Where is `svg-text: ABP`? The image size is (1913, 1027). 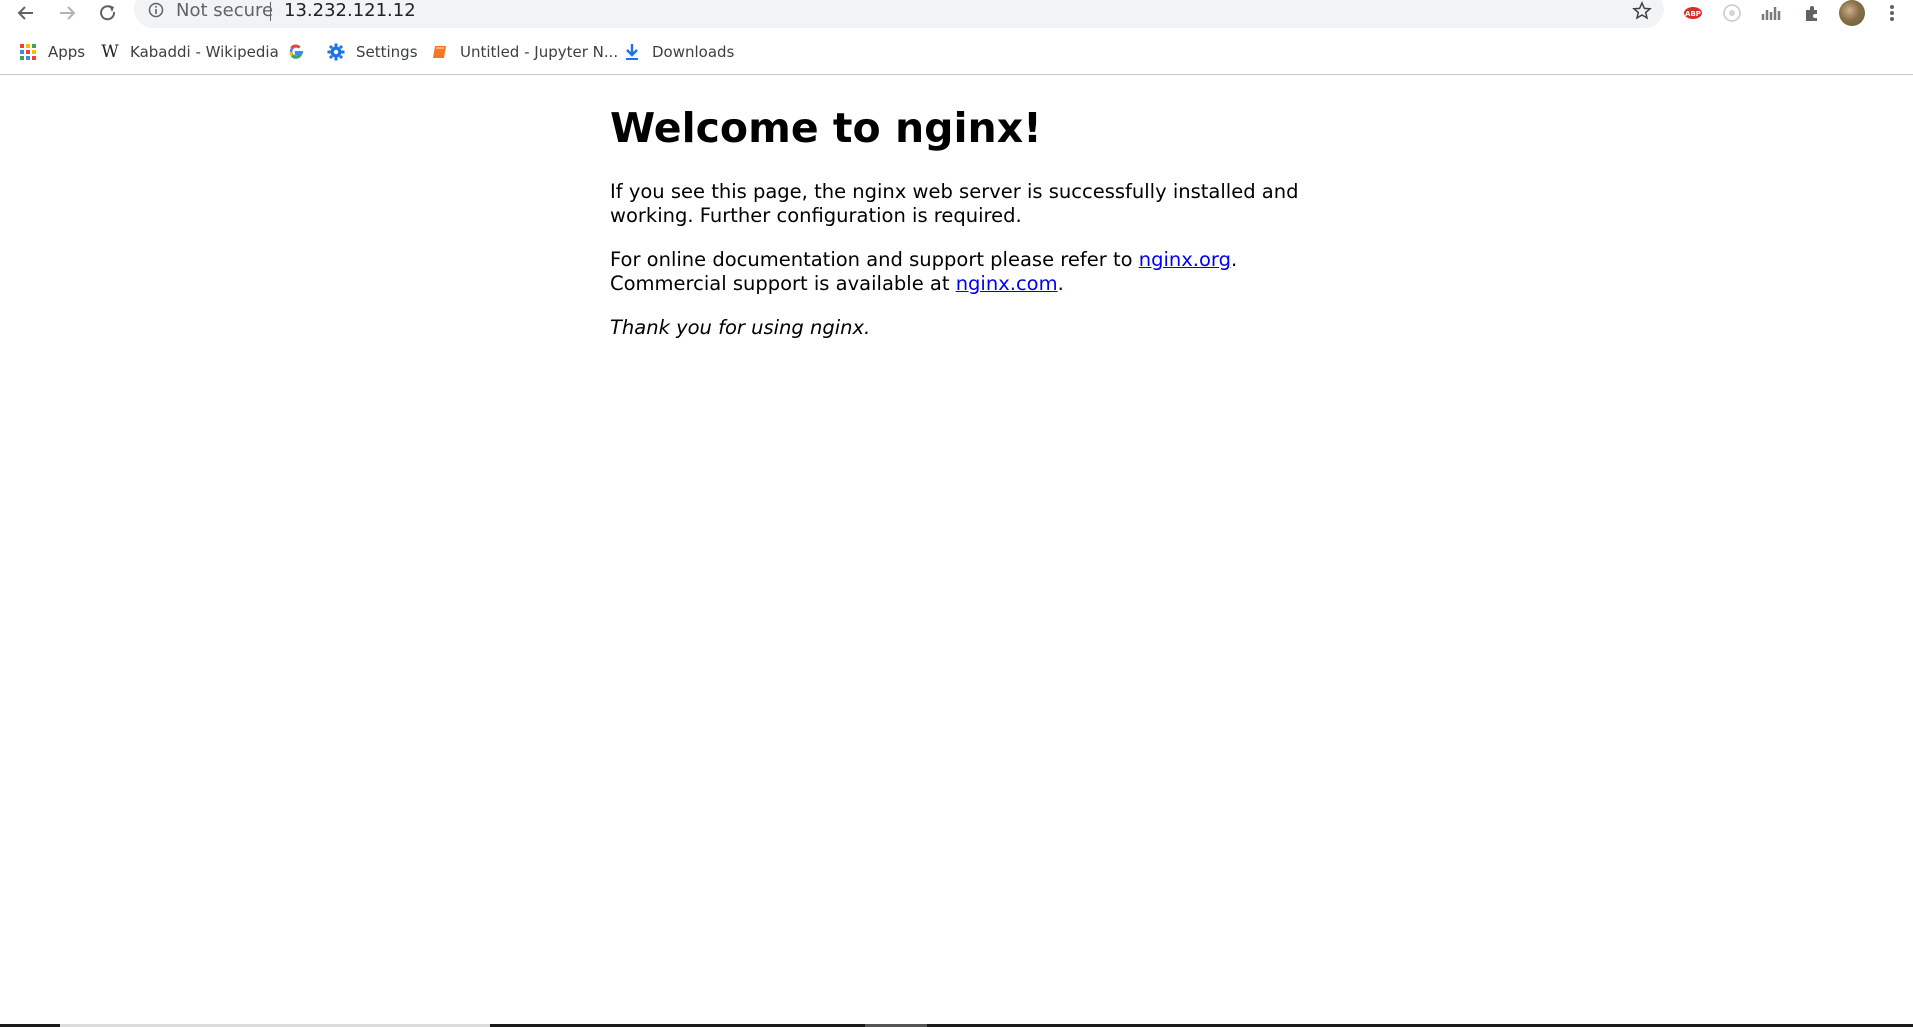 svg-text: ABP is located at coordinates (1693, 14).